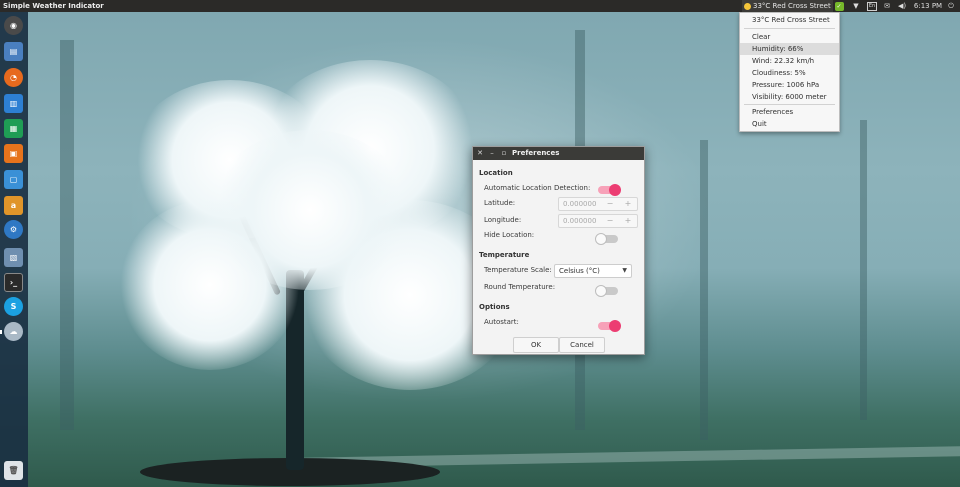 This screenshot has width=960, height=487. I want to click on menu-item-quit: Quit, so click(789, 124).